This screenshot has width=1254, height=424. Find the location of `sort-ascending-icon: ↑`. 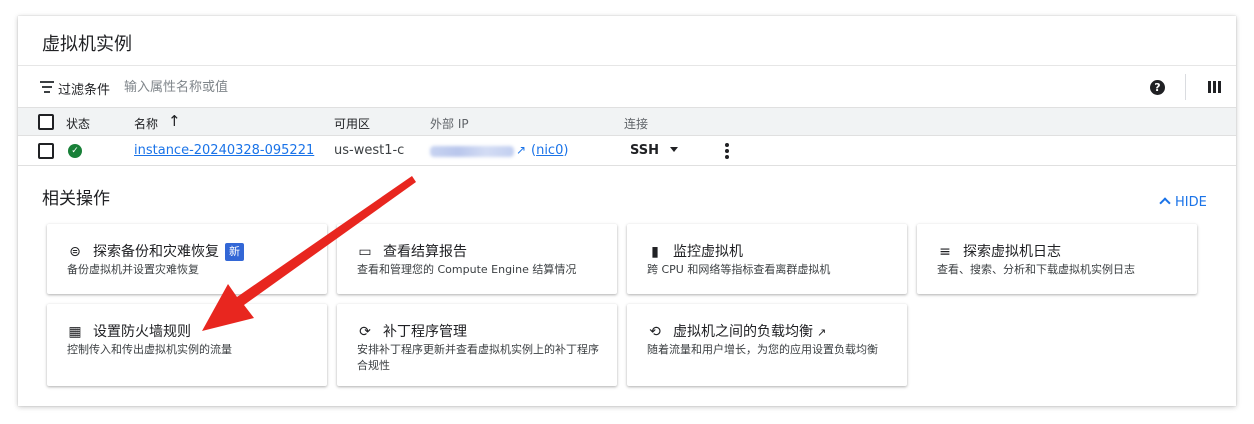

sort-ascending-icon: ↑ is located at coordinates (174, 121).